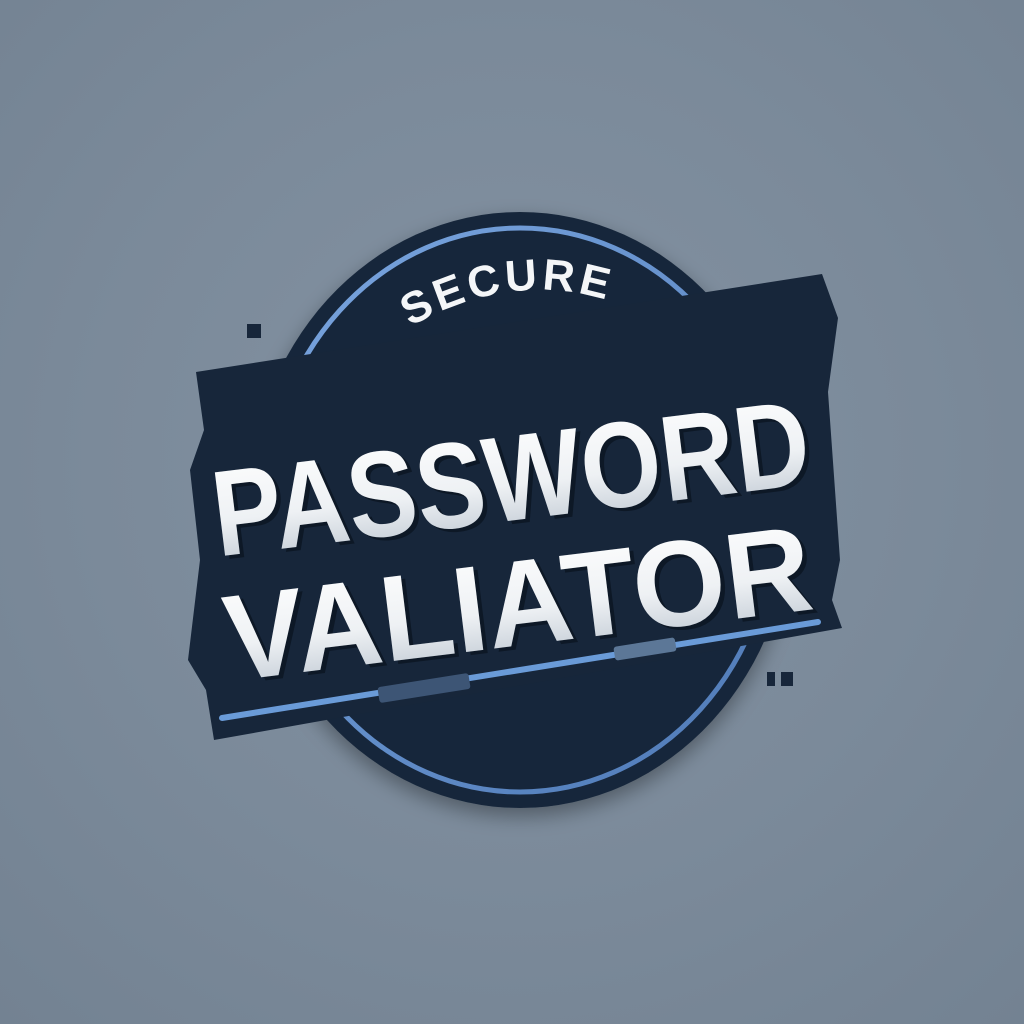  Describe the element at coordinates (787, 679) in the screenshot. I see `decor-speck-right-b` at that location.